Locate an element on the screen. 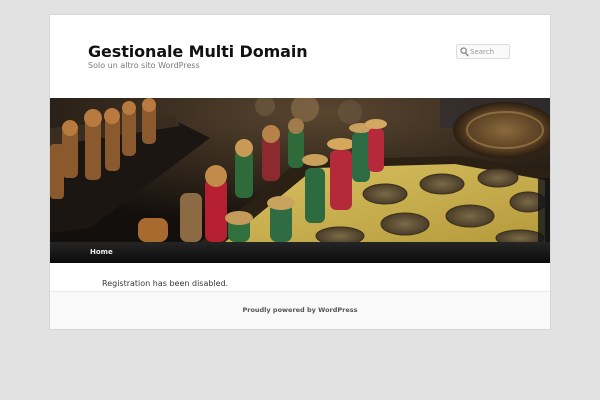  main-navigation: Home is located at coordinates (300, 252).